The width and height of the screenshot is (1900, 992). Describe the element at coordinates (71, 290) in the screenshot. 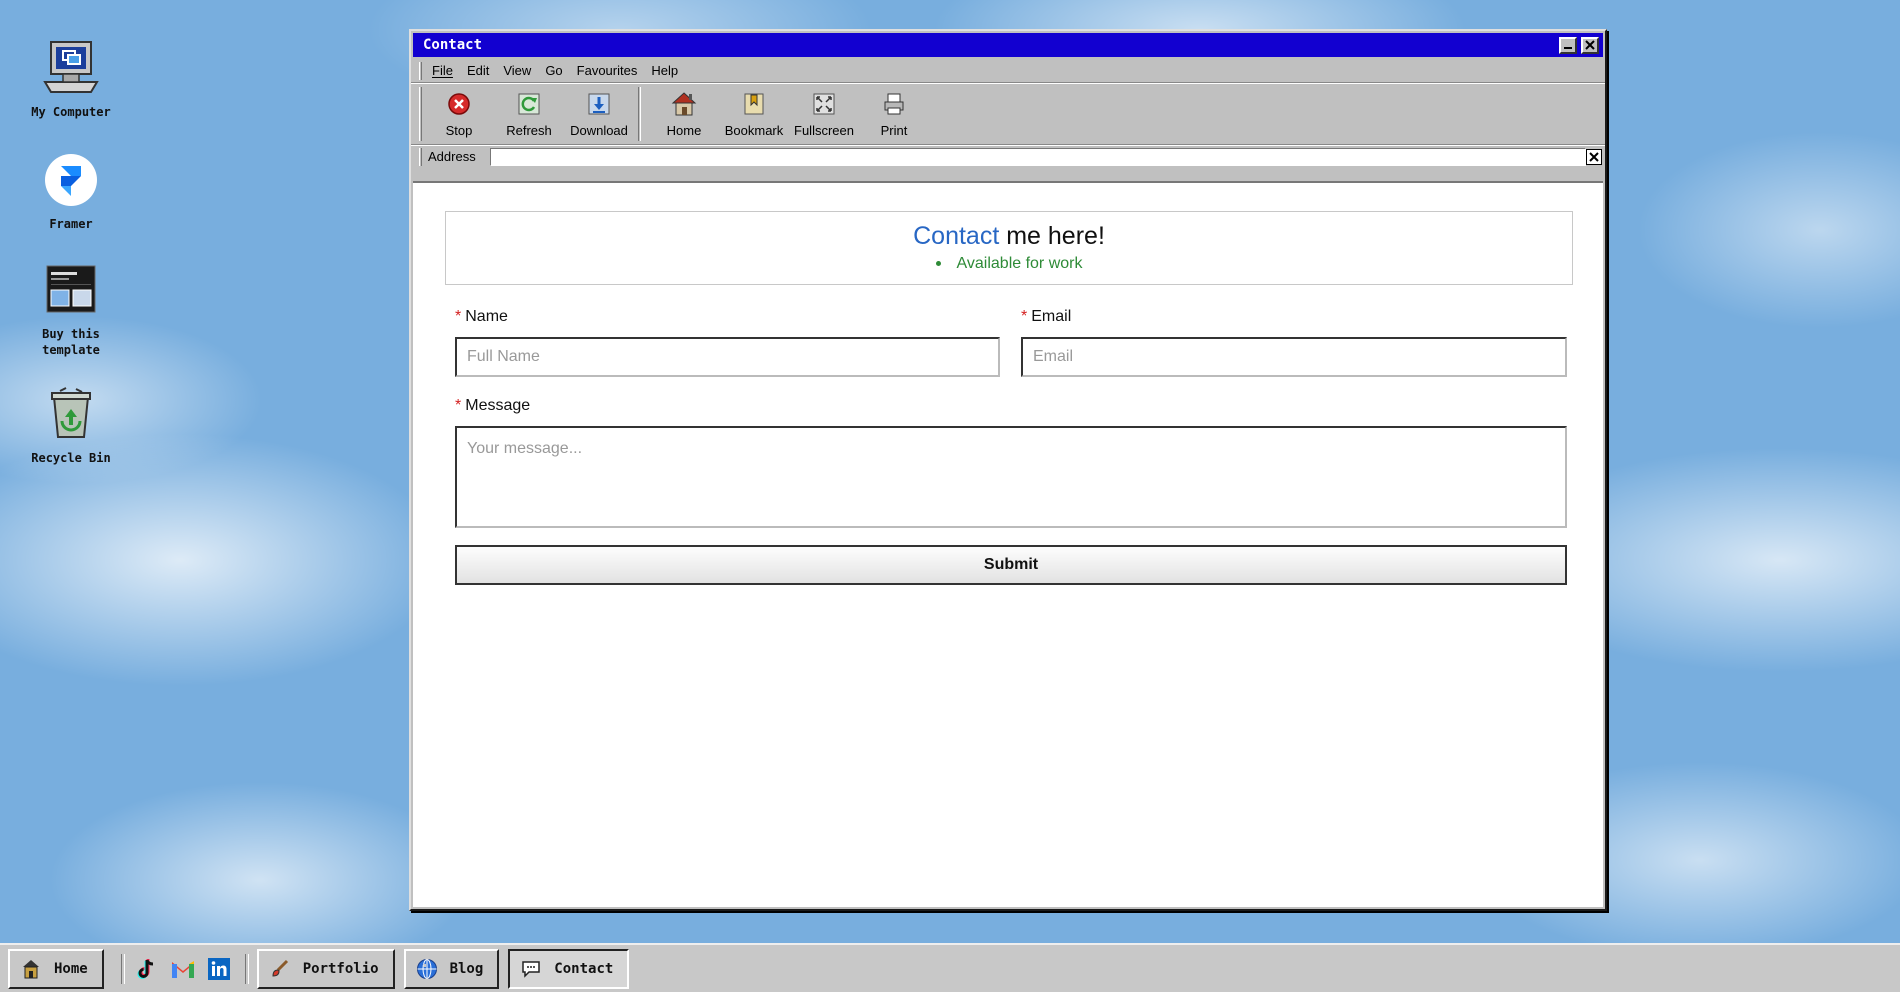

I see `template-icon` at that location.